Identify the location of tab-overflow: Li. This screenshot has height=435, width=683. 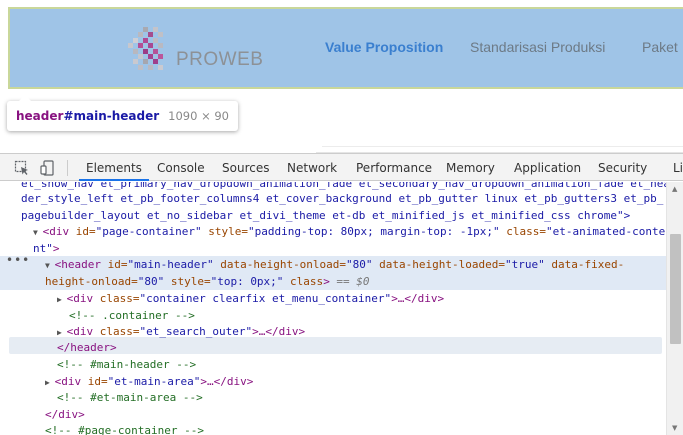
(678, 167).